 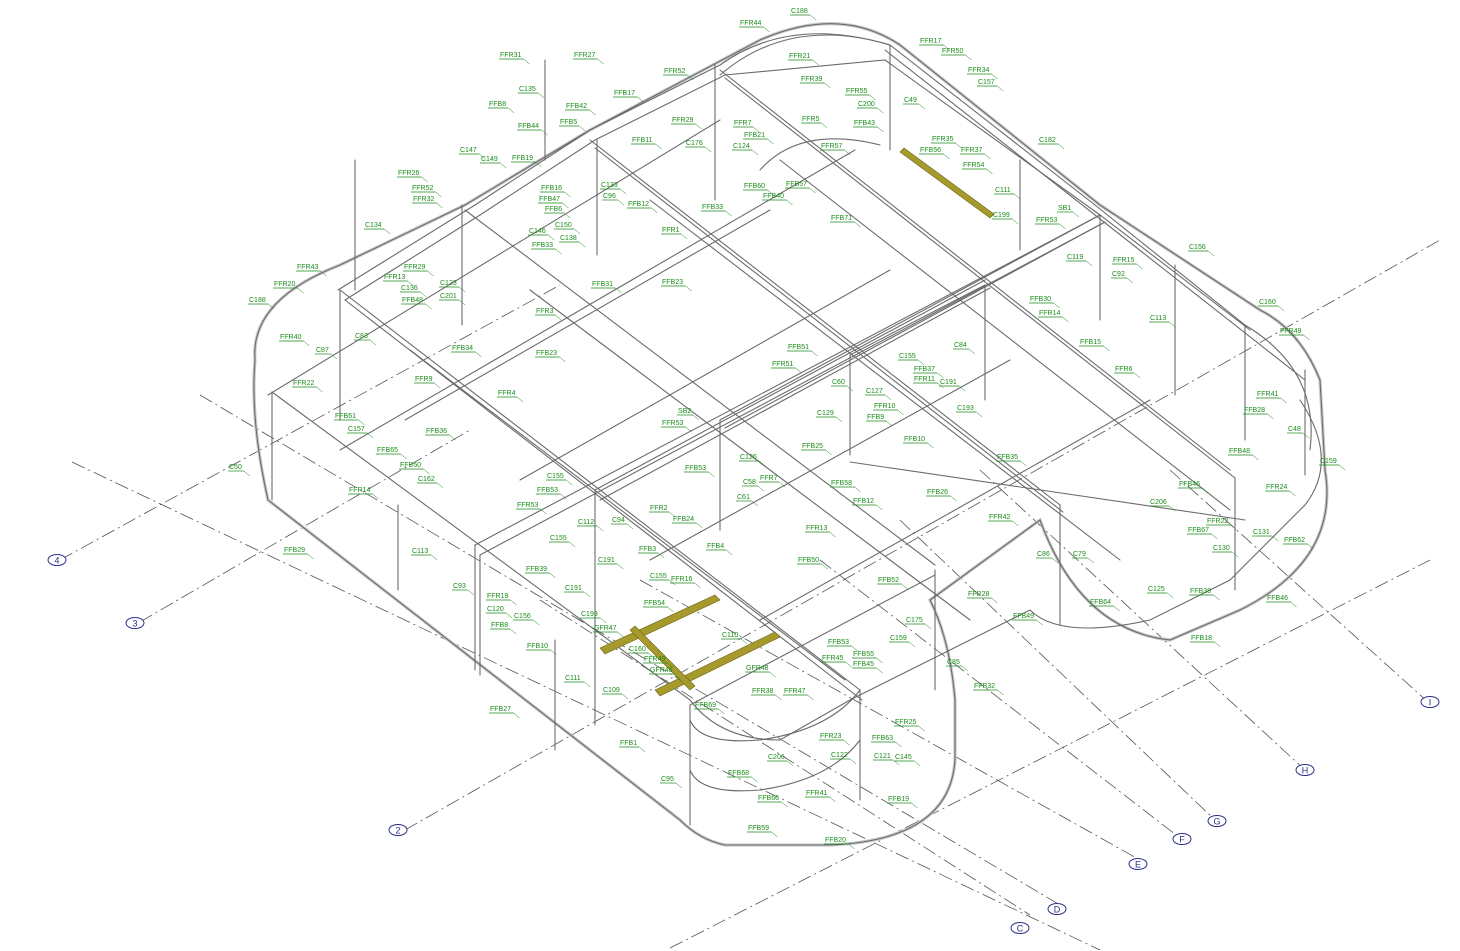 I want to click on member-tag: FFR22, so click(x=1221, y=524).